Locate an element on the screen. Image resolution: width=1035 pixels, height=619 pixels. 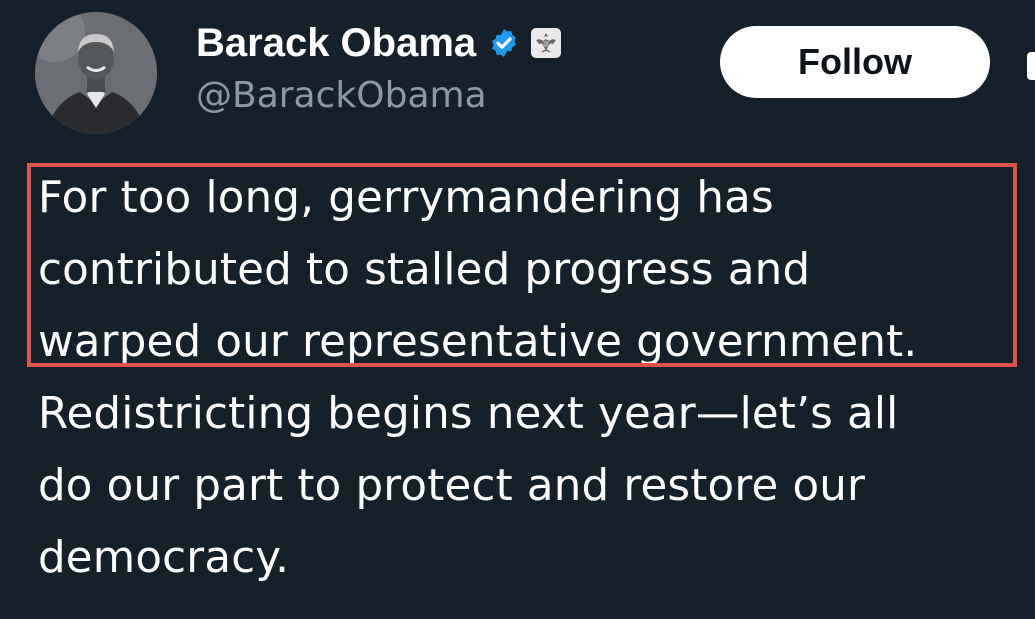
author-display-name: Barack Obama is located at coordinates (336, 43).